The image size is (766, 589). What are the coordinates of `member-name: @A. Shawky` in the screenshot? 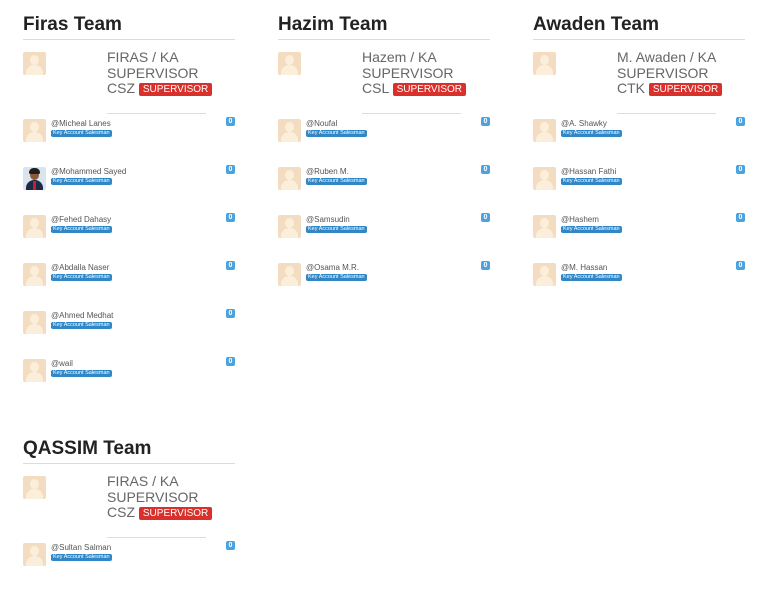 It's located at (584, 124).